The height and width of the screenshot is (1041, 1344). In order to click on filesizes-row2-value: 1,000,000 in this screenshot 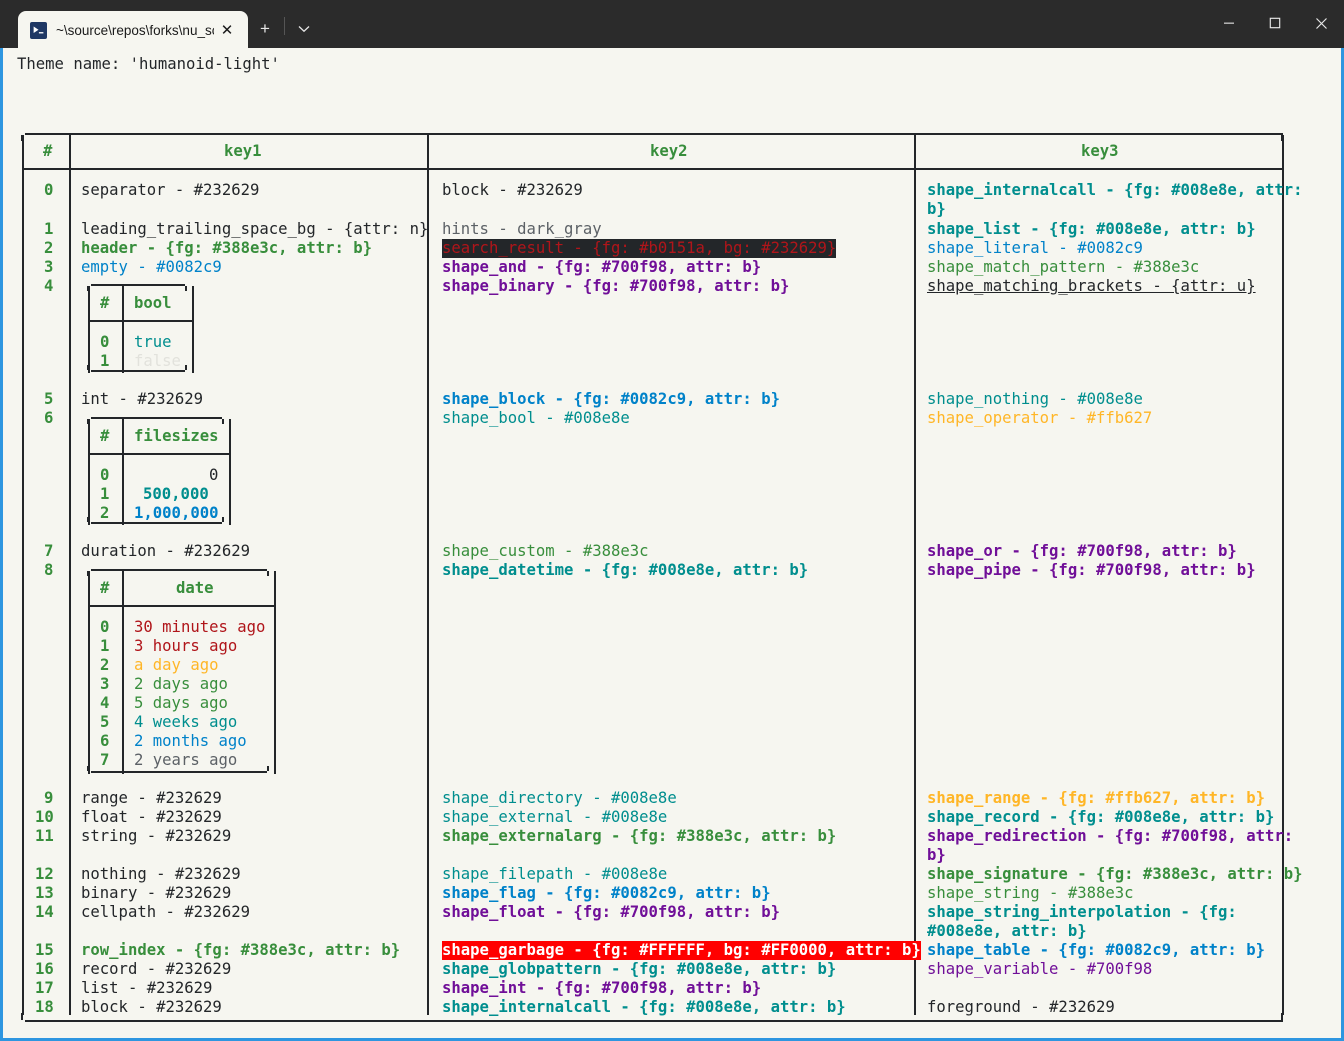, I will do `click(176, 513)`.